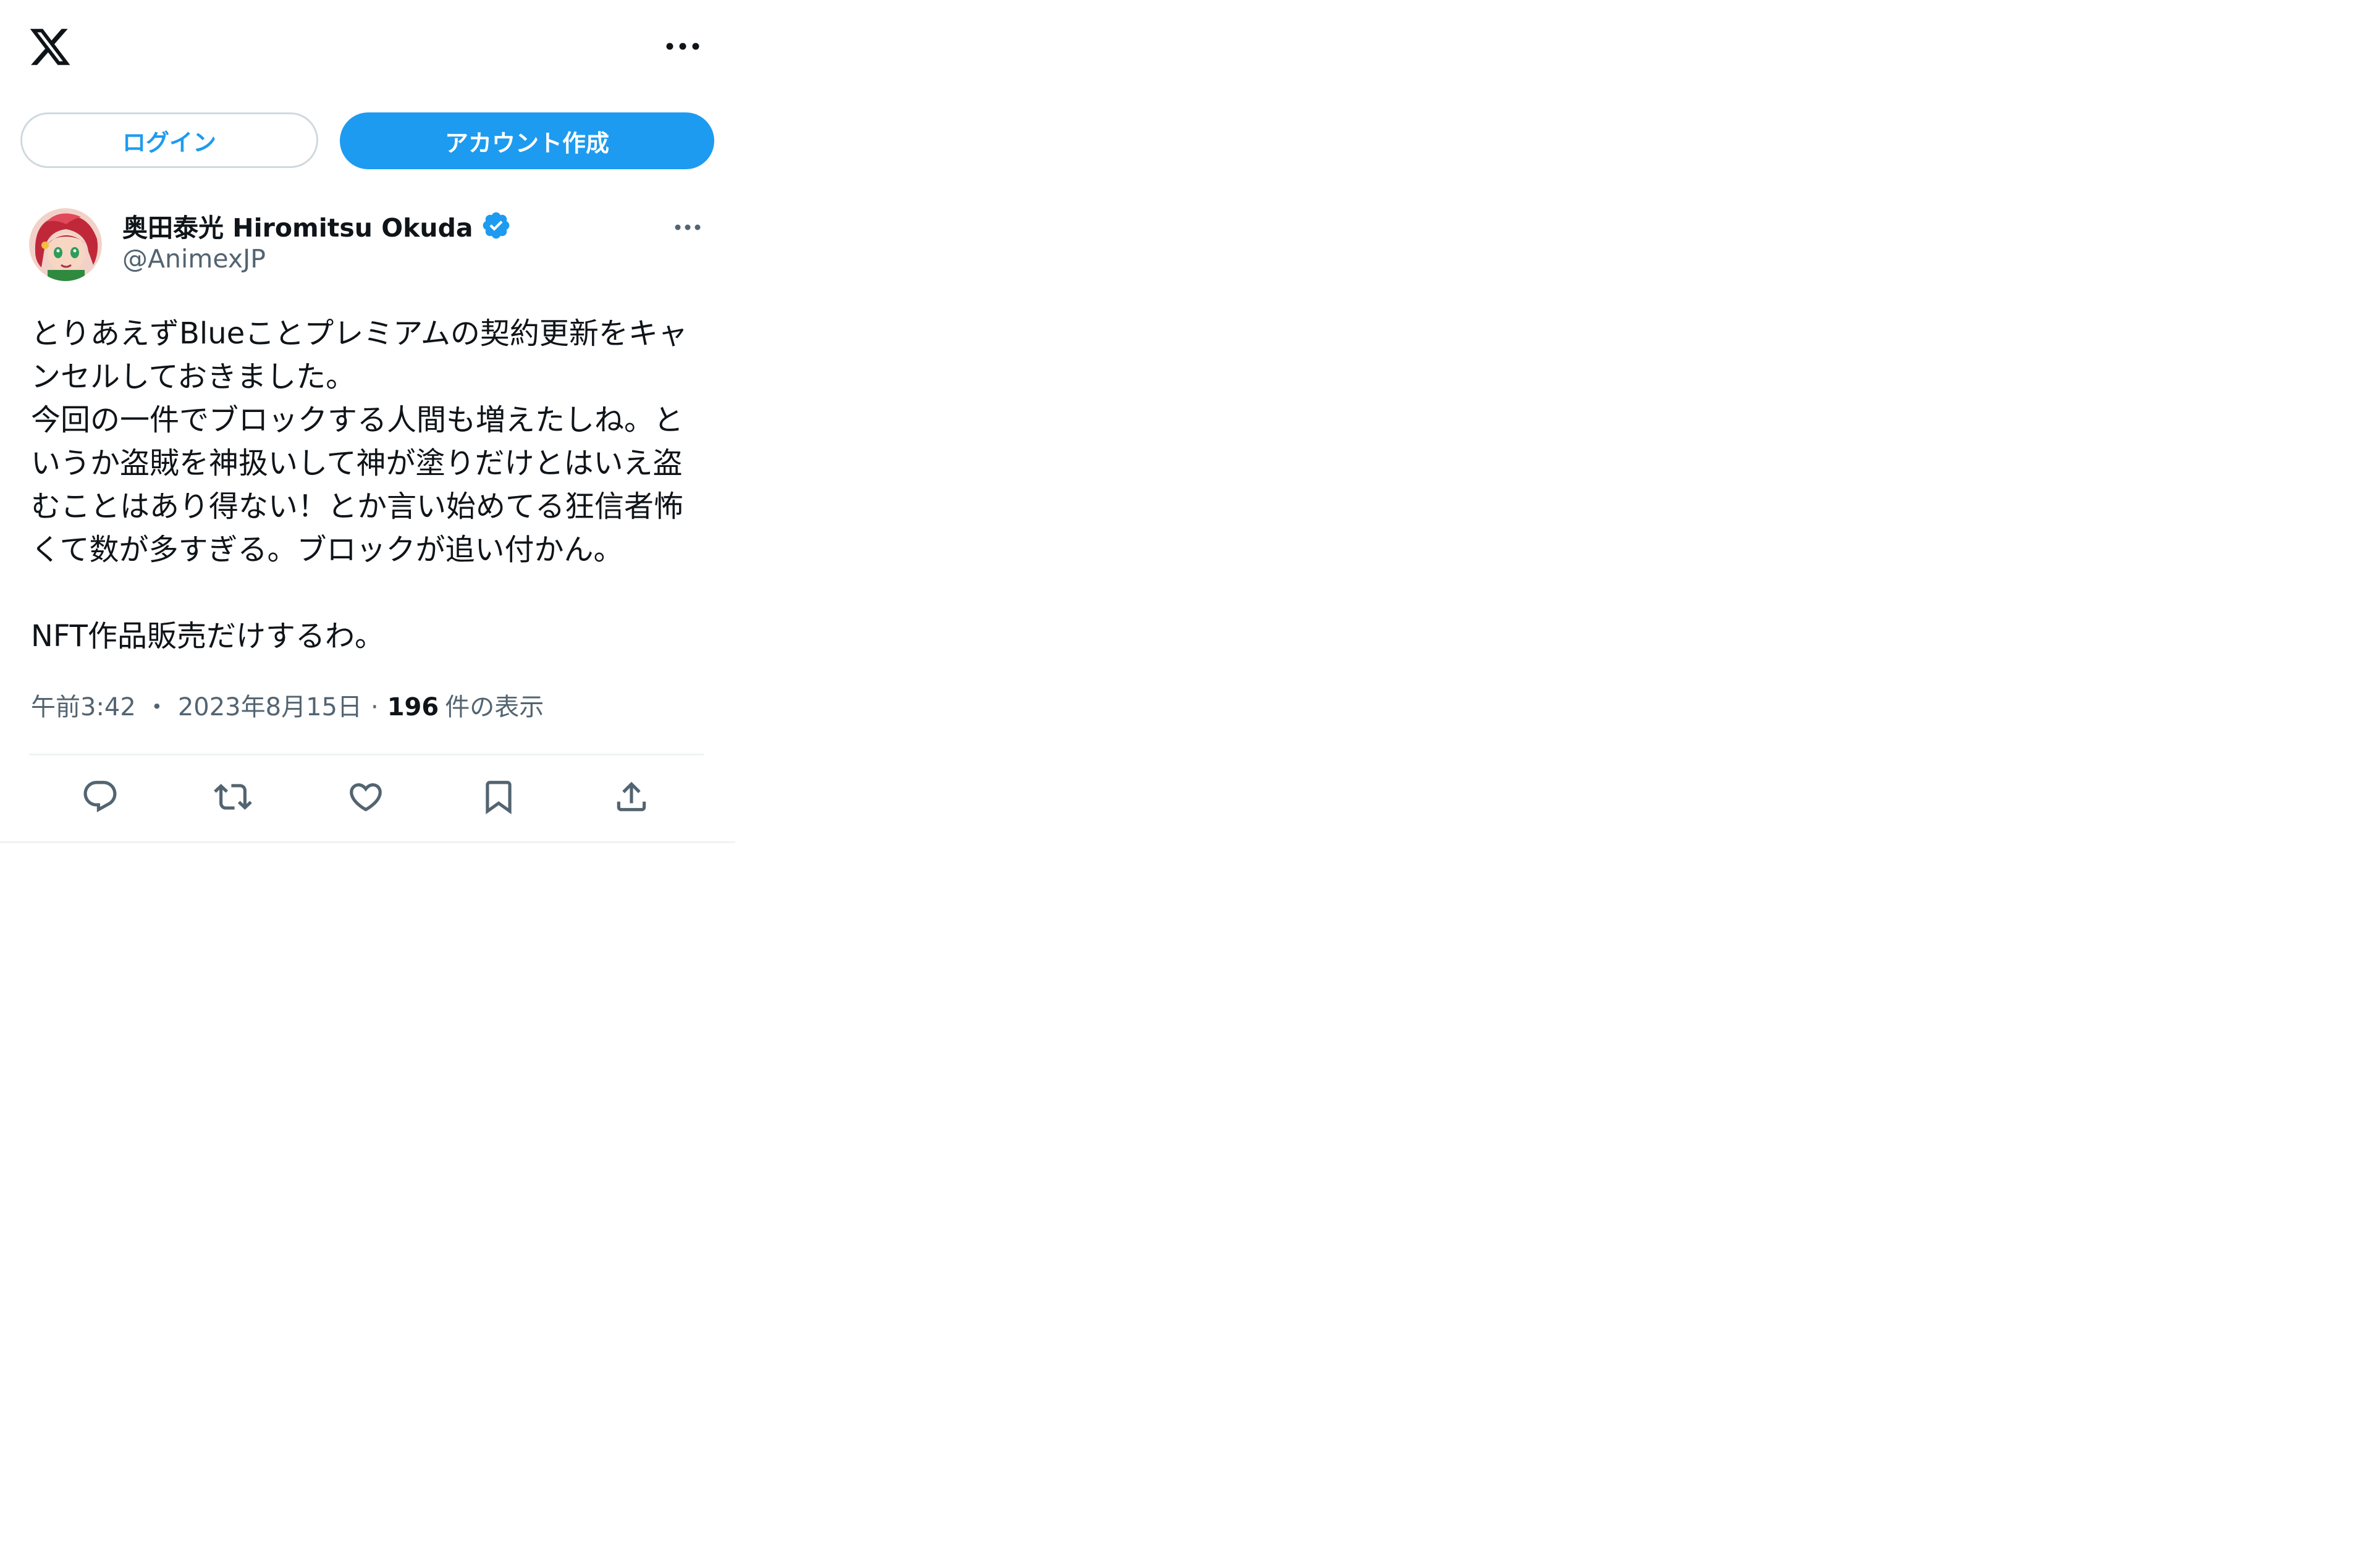 The width and height of the screenshot is (2380, 1564). What do you see at coordinates (498, 796) in the screenshot?
I see `bookmark-icon` at bounding box center [498, 796].